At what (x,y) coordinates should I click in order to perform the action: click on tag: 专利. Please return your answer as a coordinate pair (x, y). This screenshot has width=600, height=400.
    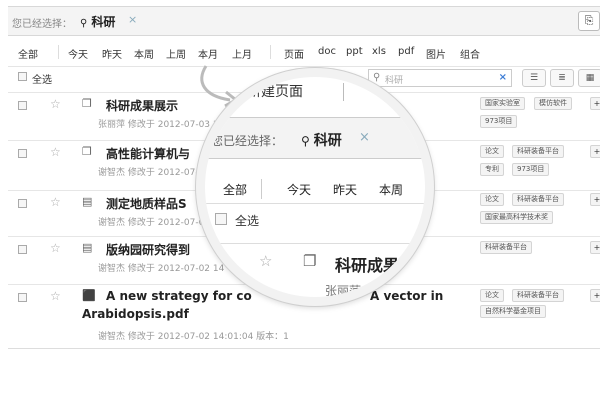
    Looking at the image, I should click on (492, 169).